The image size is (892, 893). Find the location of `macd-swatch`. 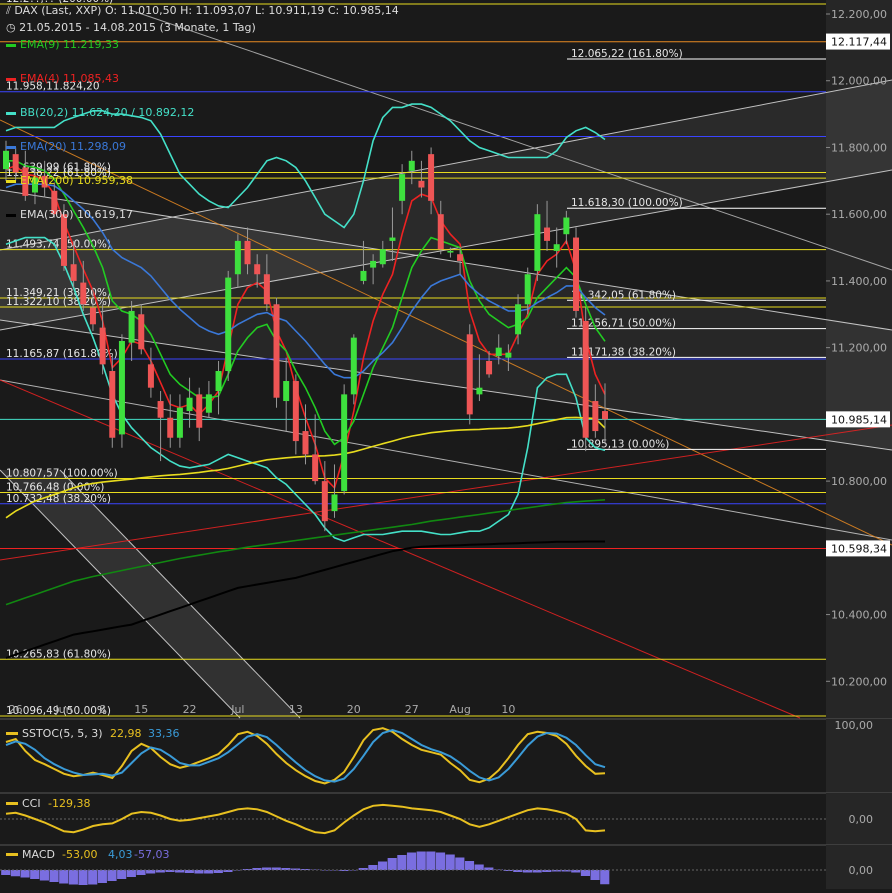

macd-swatch is located at coordinates (12, 854).